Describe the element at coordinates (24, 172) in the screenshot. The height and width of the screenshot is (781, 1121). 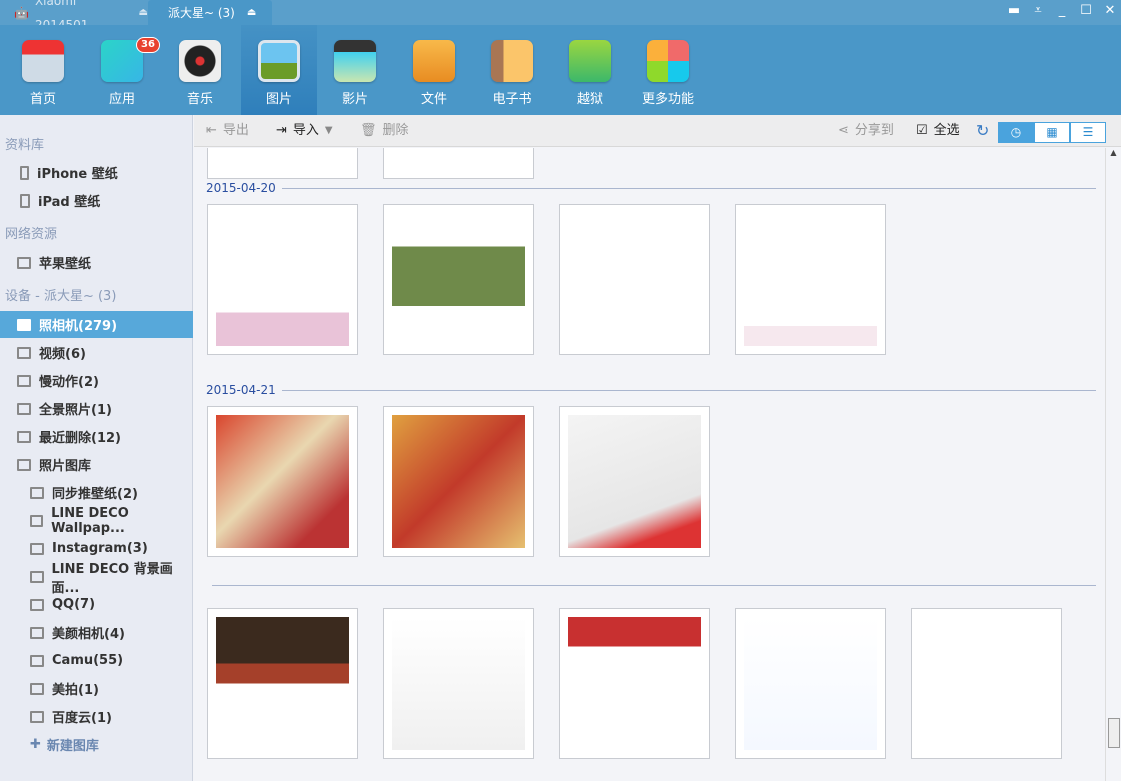
I see `phone-icon` at that location.